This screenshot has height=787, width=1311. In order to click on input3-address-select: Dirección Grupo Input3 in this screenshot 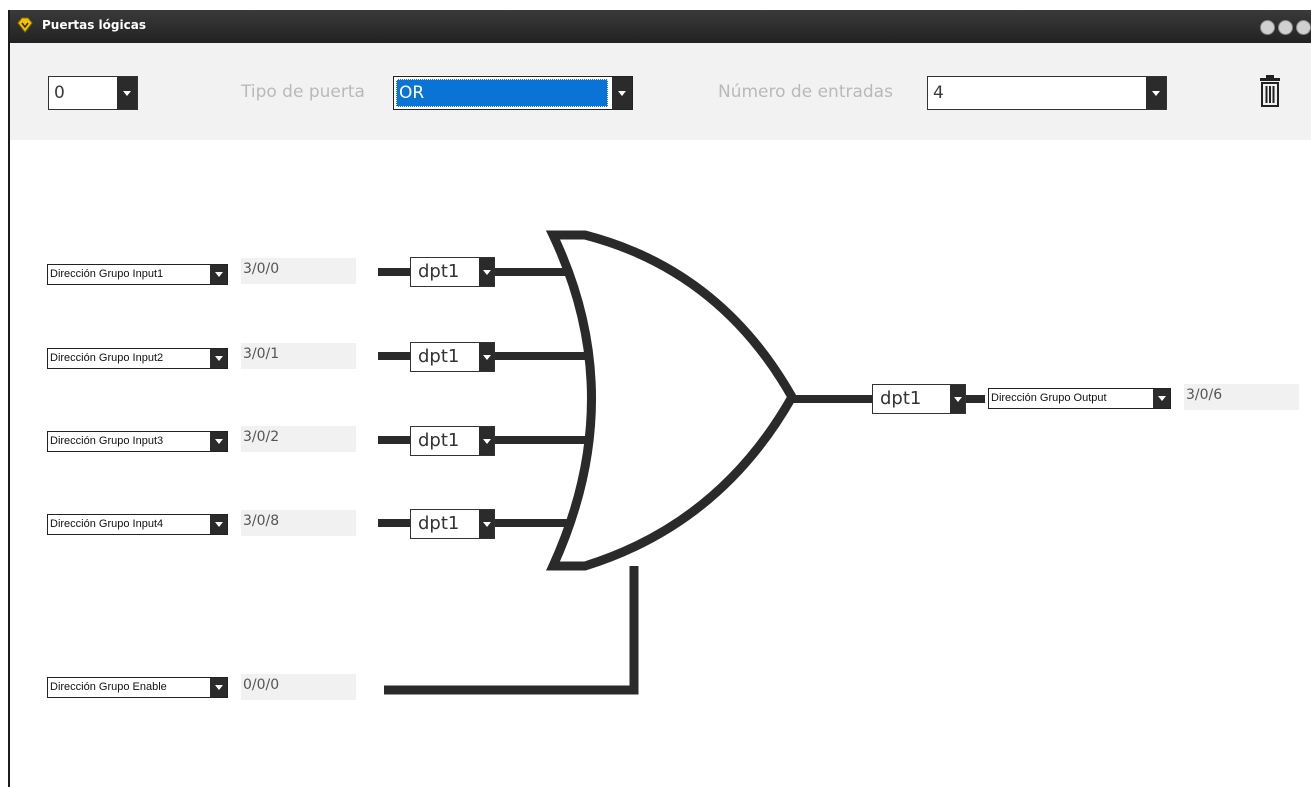, I will do `click(137, 441)`.